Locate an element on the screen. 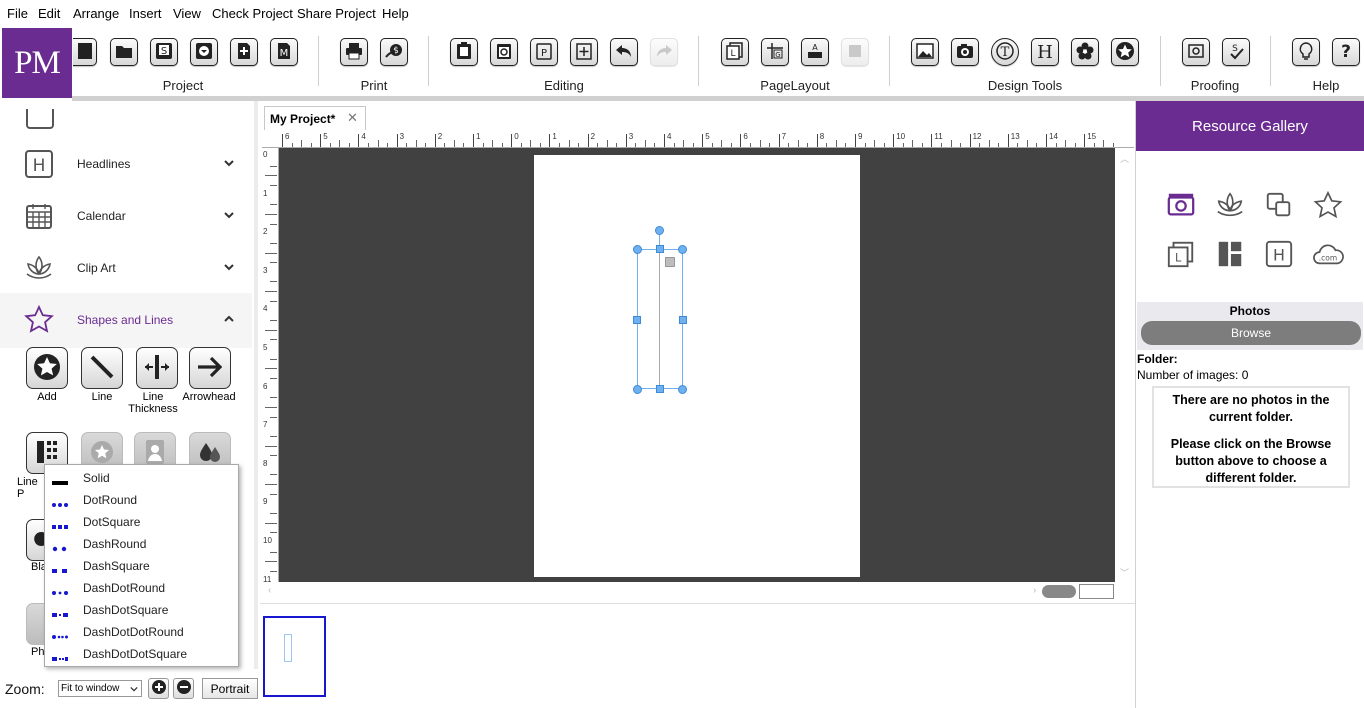 Image resolution: width=1364 pixels, height=708 pixels. add-page-button is located at coordinates (584, 52).